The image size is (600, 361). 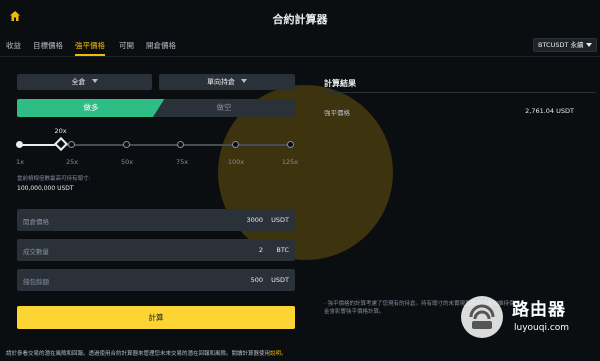 What do you see at coordinates (254, 220) in the screenshot?
I see `entry-price-value: 3000` at bounding box center [254, 220].